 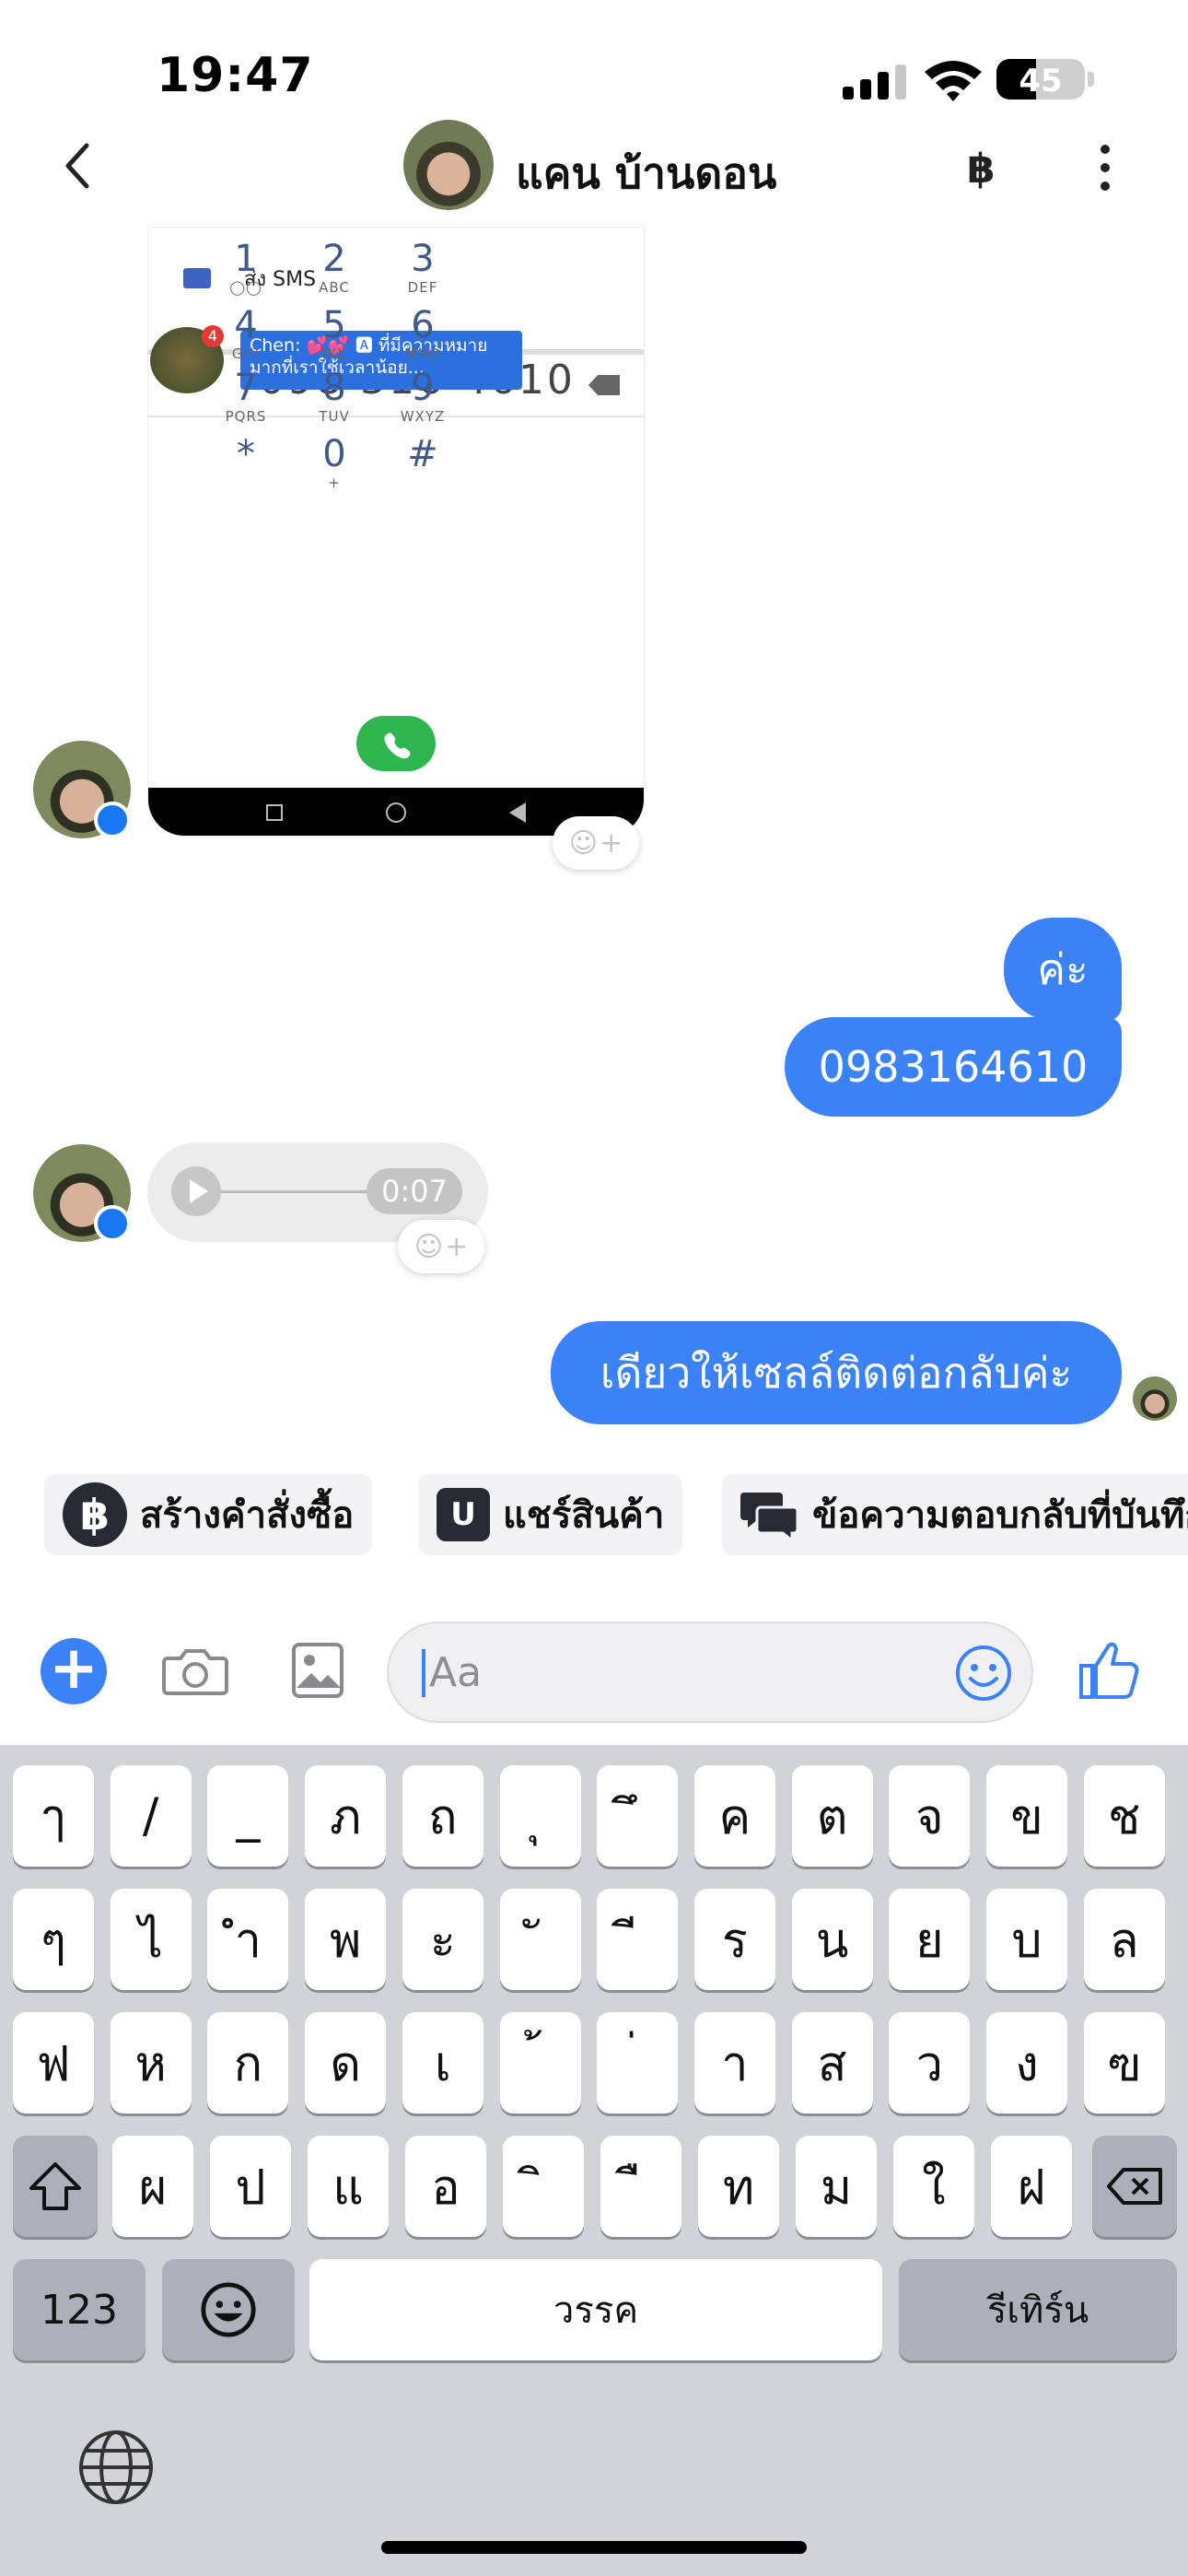 I want to click on keyboard-key: ค, so click(x=734, y=1816).